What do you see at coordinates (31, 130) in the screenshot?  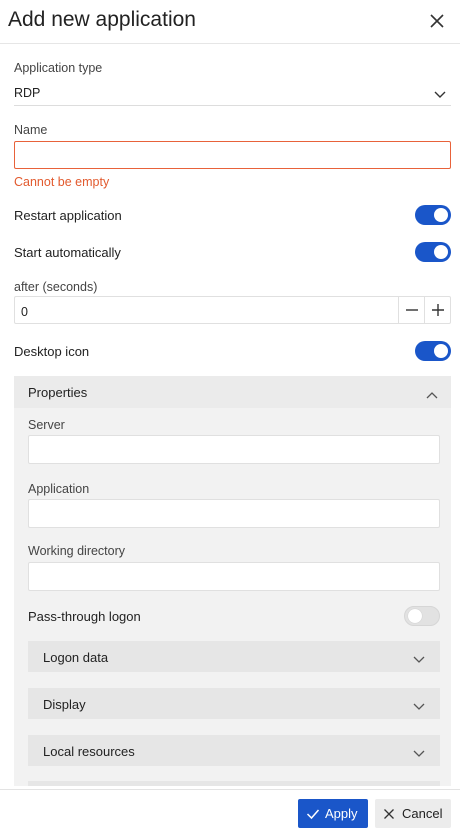 I see `name-label: Name` at bounding box center [31, 130].